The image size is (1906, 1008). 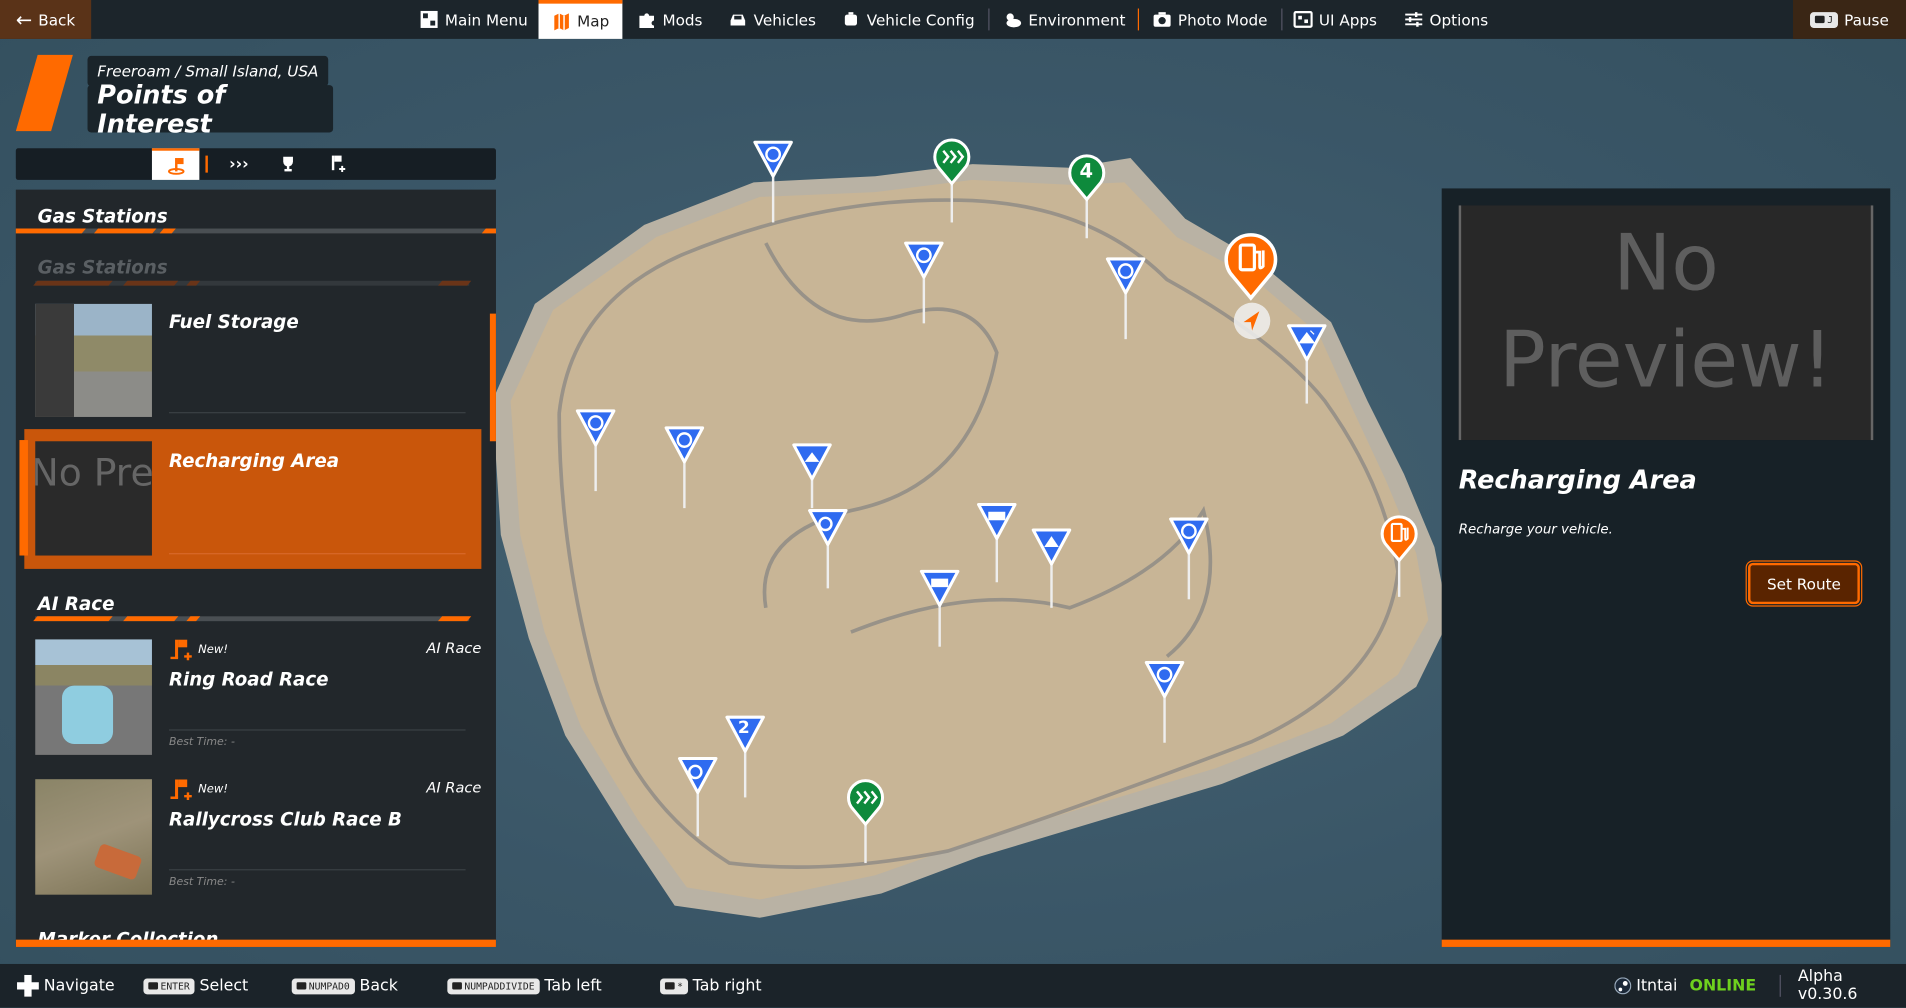 What do you see at coordinates (323, 985) in the screenshot?
I see `key-numpad0: NUMPAD0` at bounding box center [323, 985].